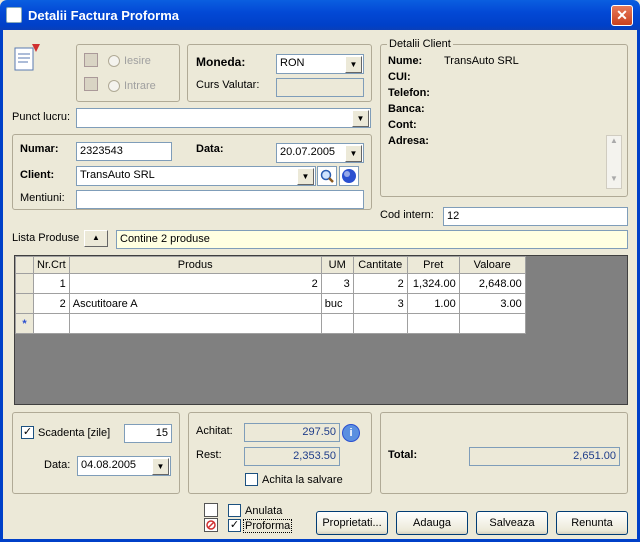 The image size is (640, 542). I want to click on cell-produs: Ascutitoare A, so click(195, 303).